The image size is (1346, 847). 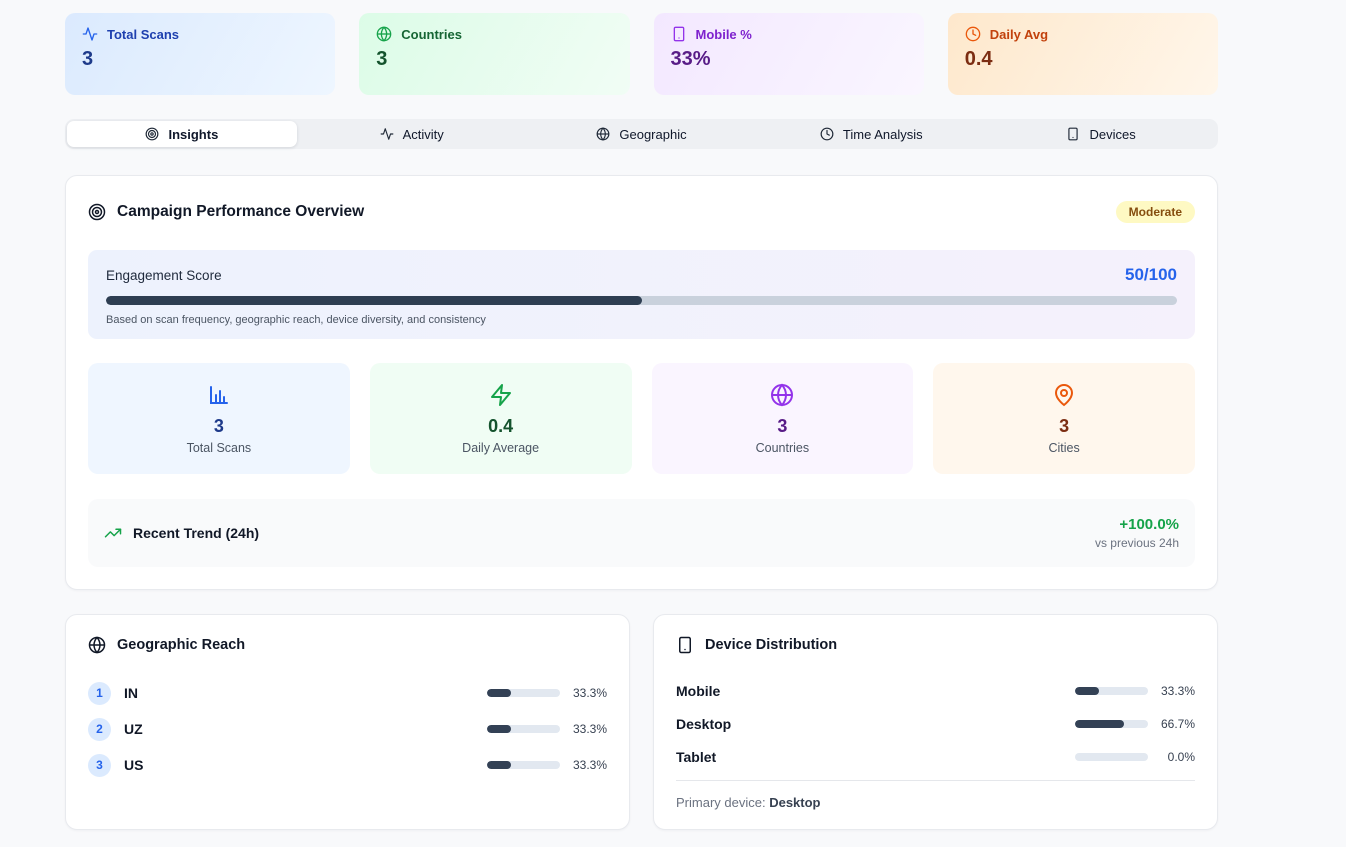 I want to click on mini-stat-value: 0.4, so click(x=501, y=425).